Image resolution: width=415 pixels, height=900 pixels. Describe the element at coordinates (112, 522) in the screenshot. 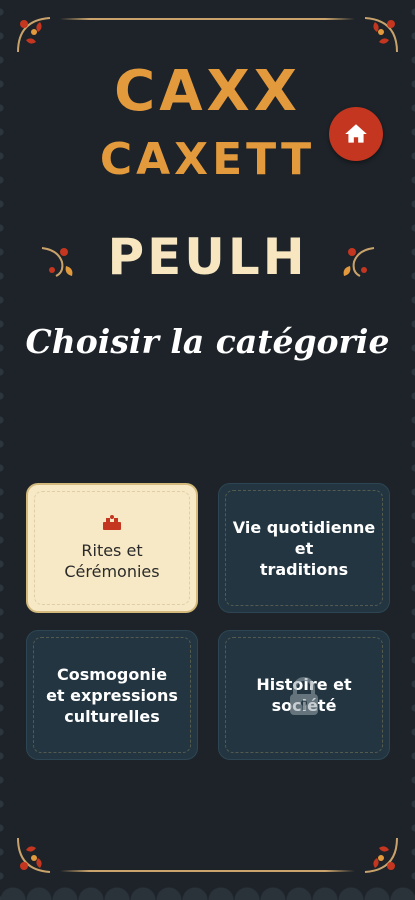

I see `ceremony-icon` at that location.